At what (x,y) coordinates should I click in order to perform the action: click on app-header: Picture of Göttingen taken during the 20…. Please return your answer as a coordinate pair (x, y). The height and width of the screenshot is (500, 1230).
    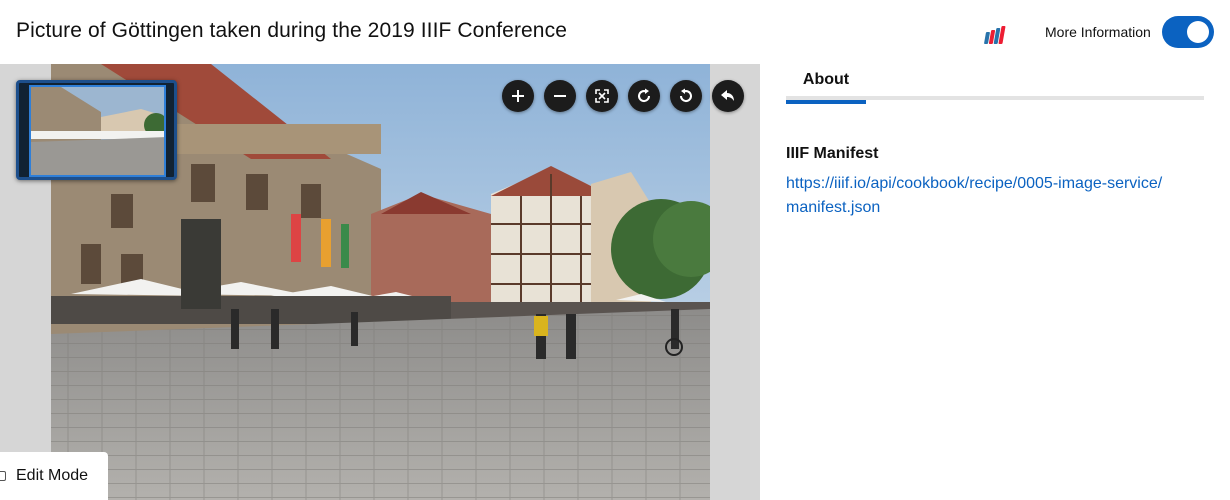
    Looking at the image, I should click on (615, 32).